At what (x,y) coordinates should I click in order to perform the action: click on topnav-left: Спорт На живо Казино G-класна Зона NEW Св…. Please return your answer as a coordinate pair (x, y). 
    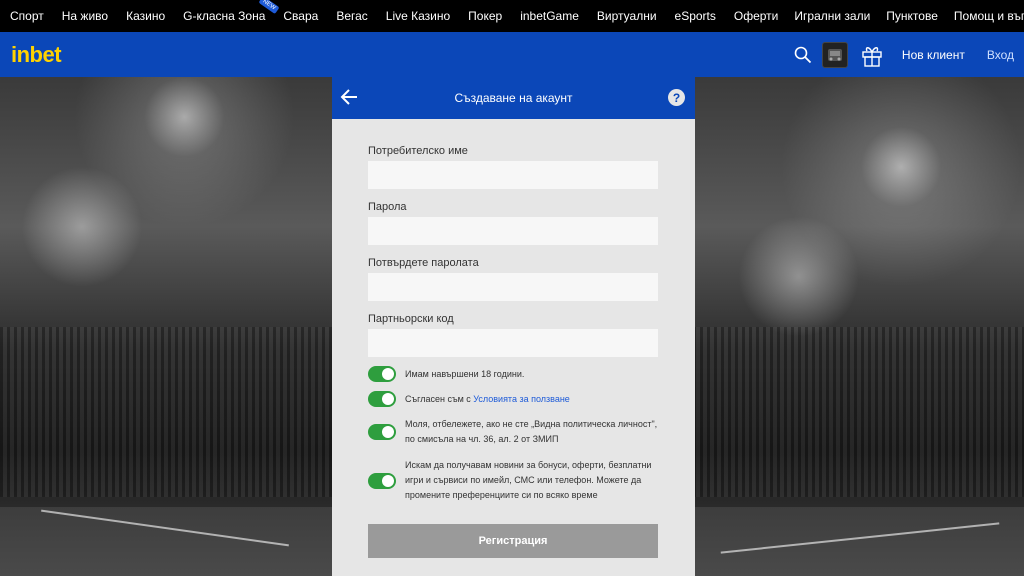
    Looking at the image, I should click on (393, 16).